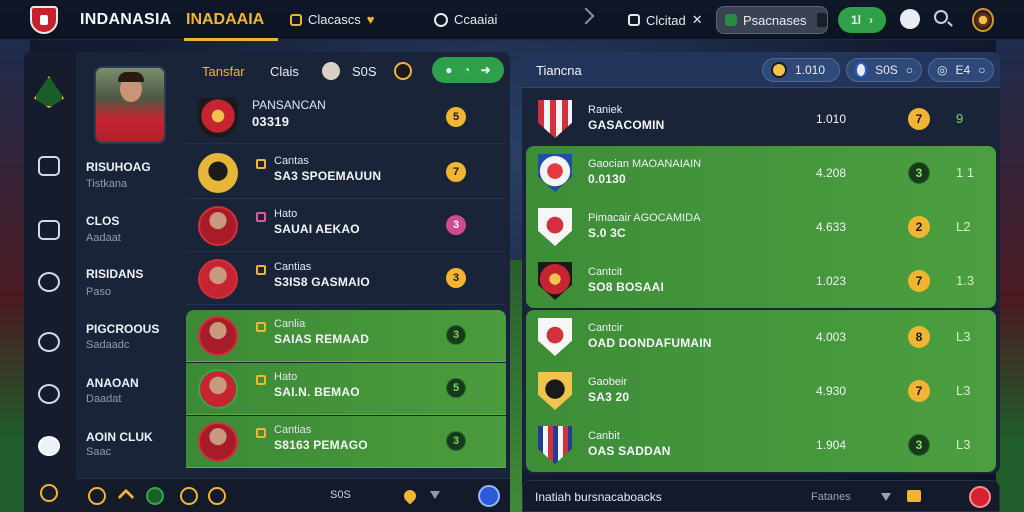 This screenshot has width=1024, height=512. What do you see at coordinates (441, 19) in the screenshot?
I see `check-circle-icon` at bounding box center [441, 19].